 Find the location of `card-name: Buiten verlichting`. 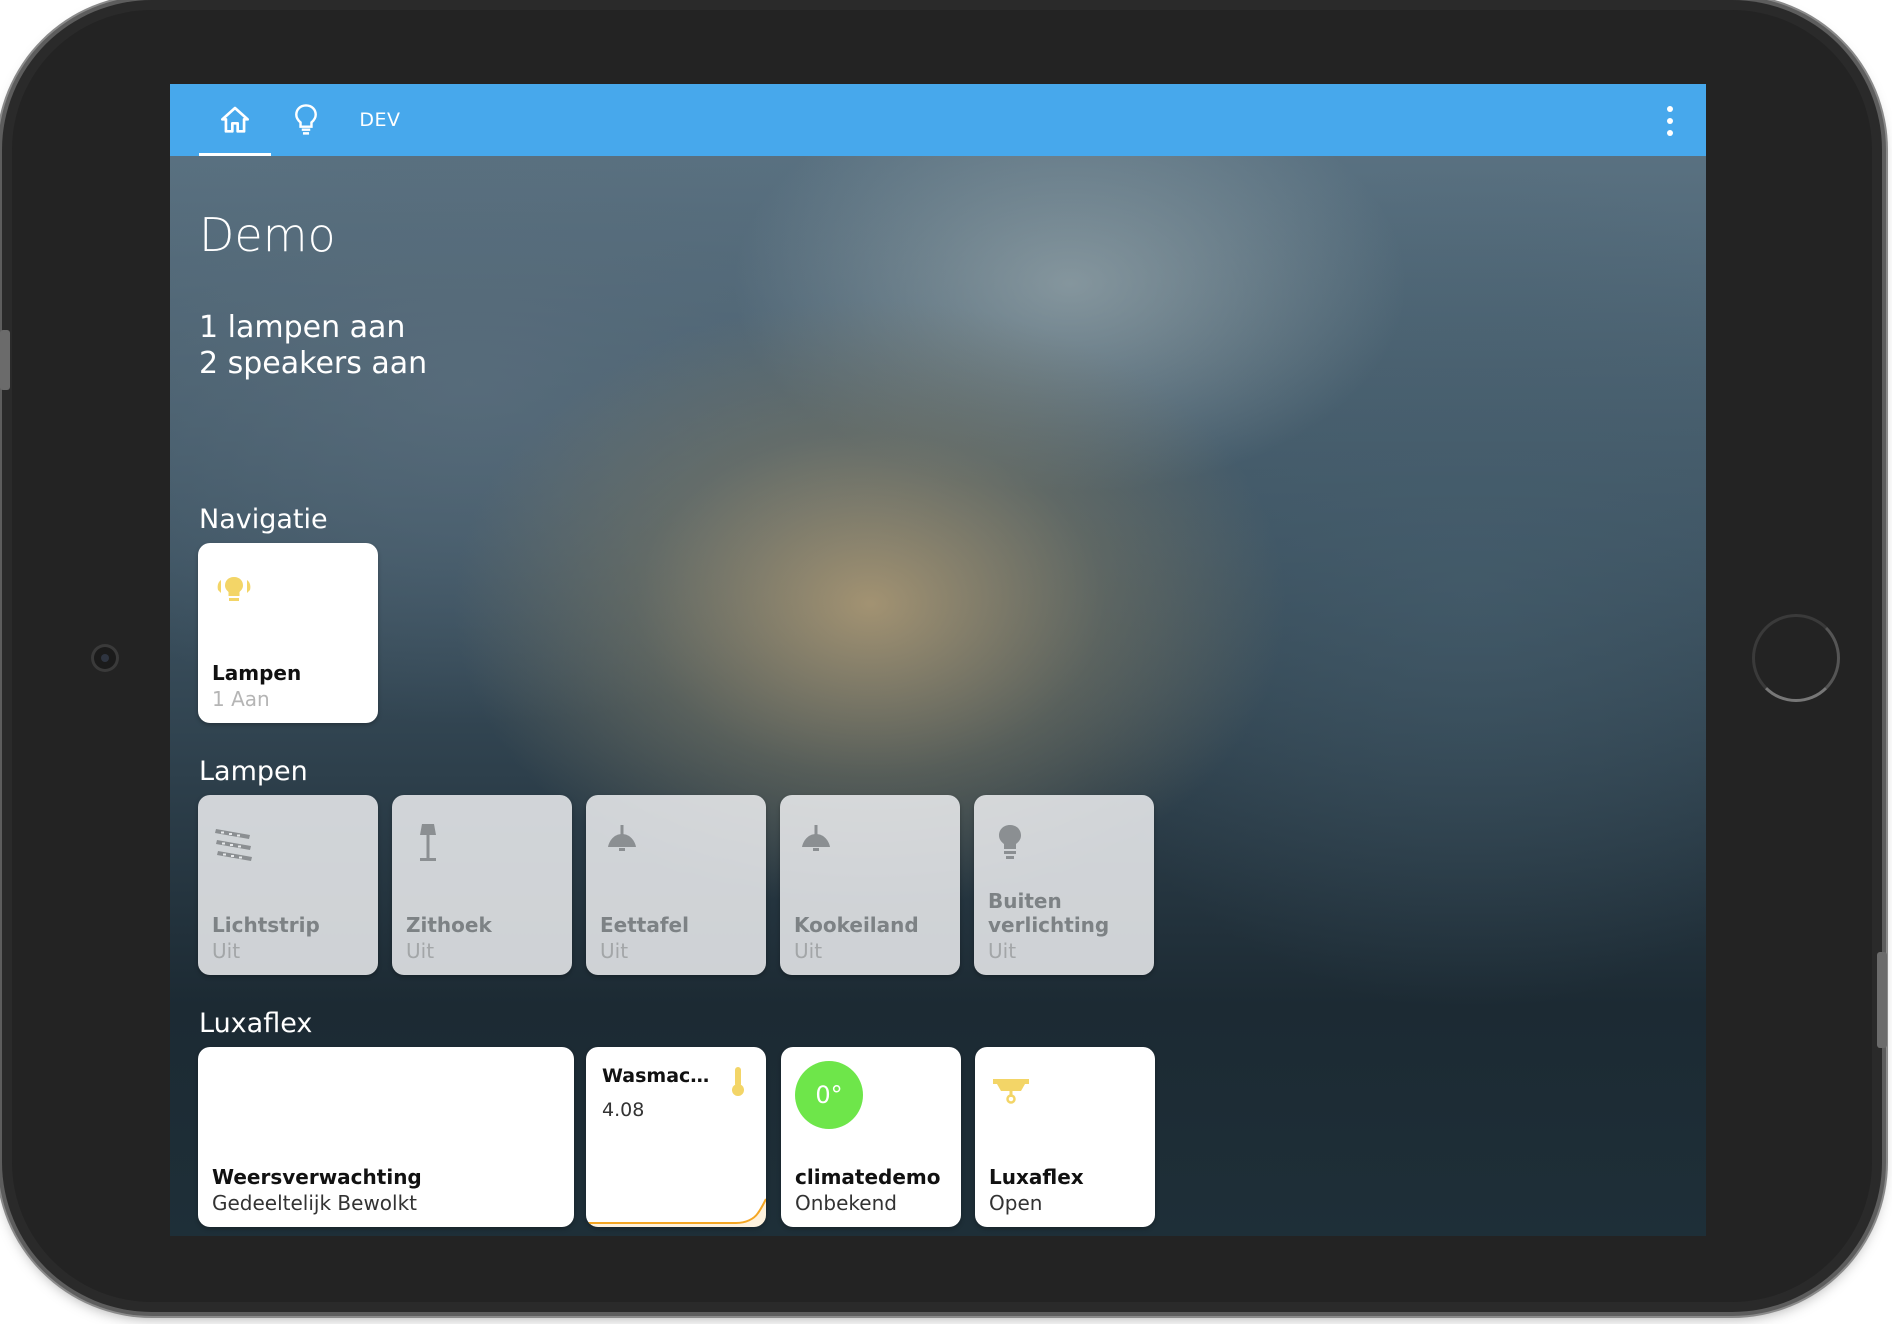

card-name: Buiten verlichting is located at coordinates (1049, 913).